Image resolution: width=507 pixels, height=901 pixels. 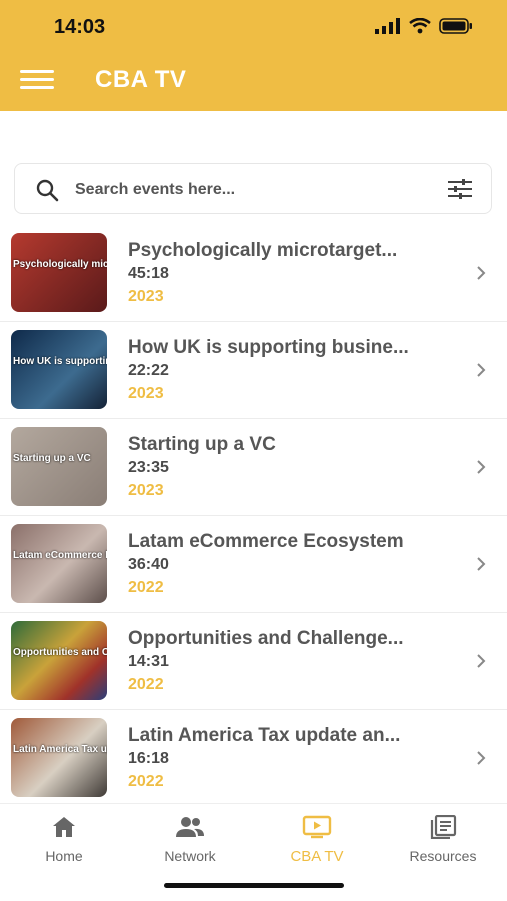 What do you see at coordinates (317, 856) in the screenshot?
I see `nav-cba-tv-label: CBA TV` at bounding box center [317, 856].